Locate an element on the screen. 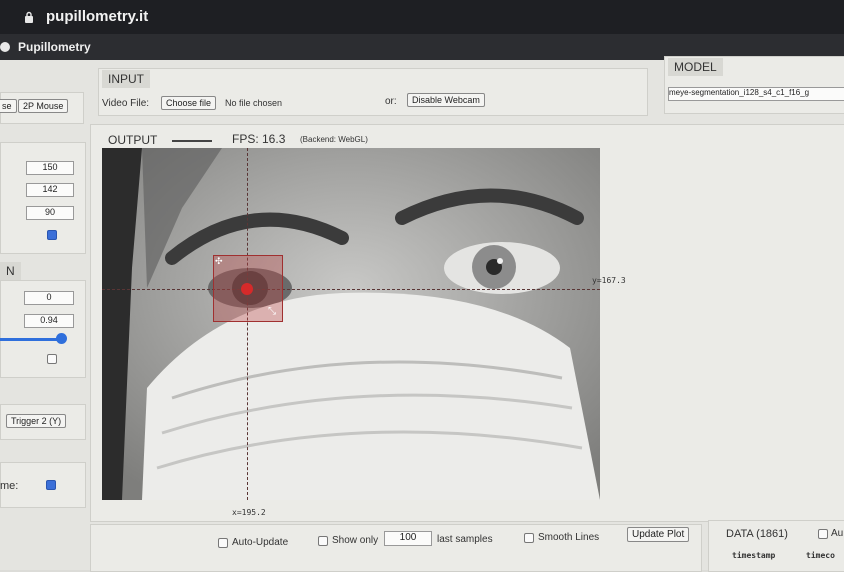  scale-slider-track is located at coordinates (31, 339).